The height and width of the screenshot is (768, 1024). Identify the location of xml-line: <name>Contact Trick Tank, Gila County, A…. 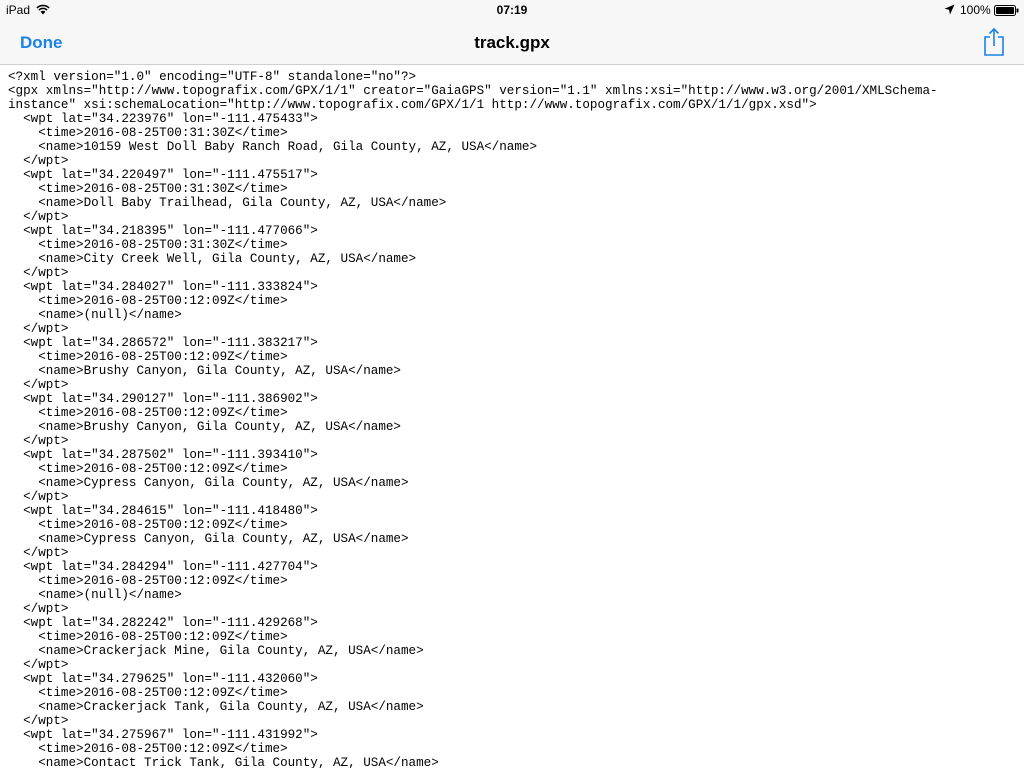
(223, 762).